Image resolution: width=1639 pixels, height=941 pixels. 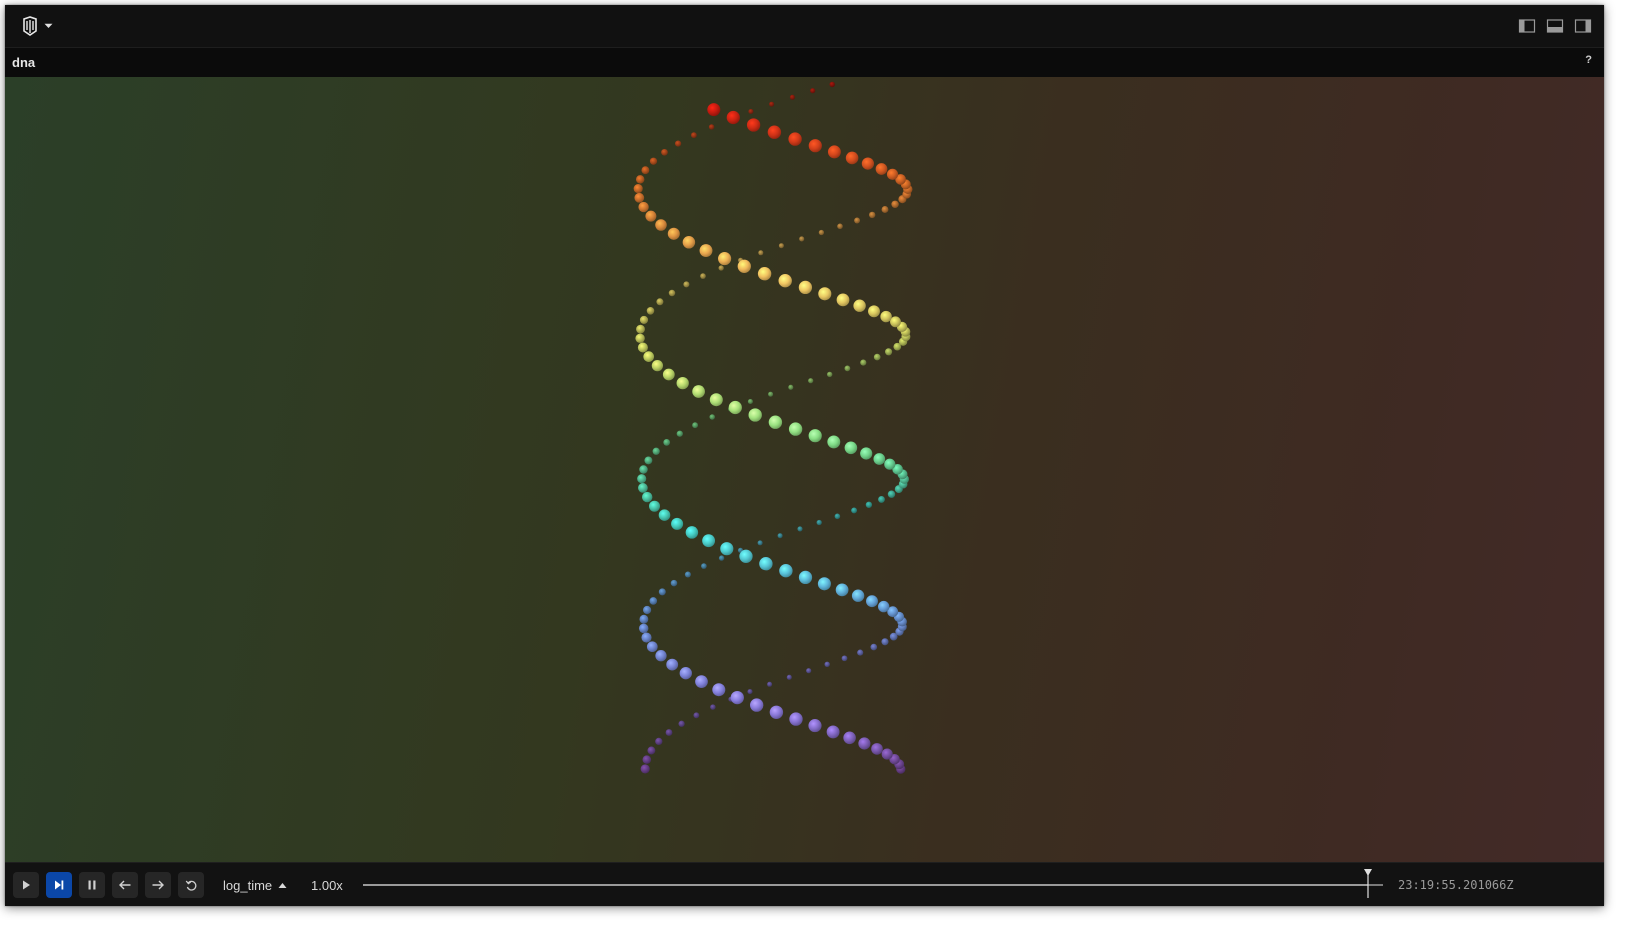 I want to click on app-logo-icon, so click(x=30, y=26).